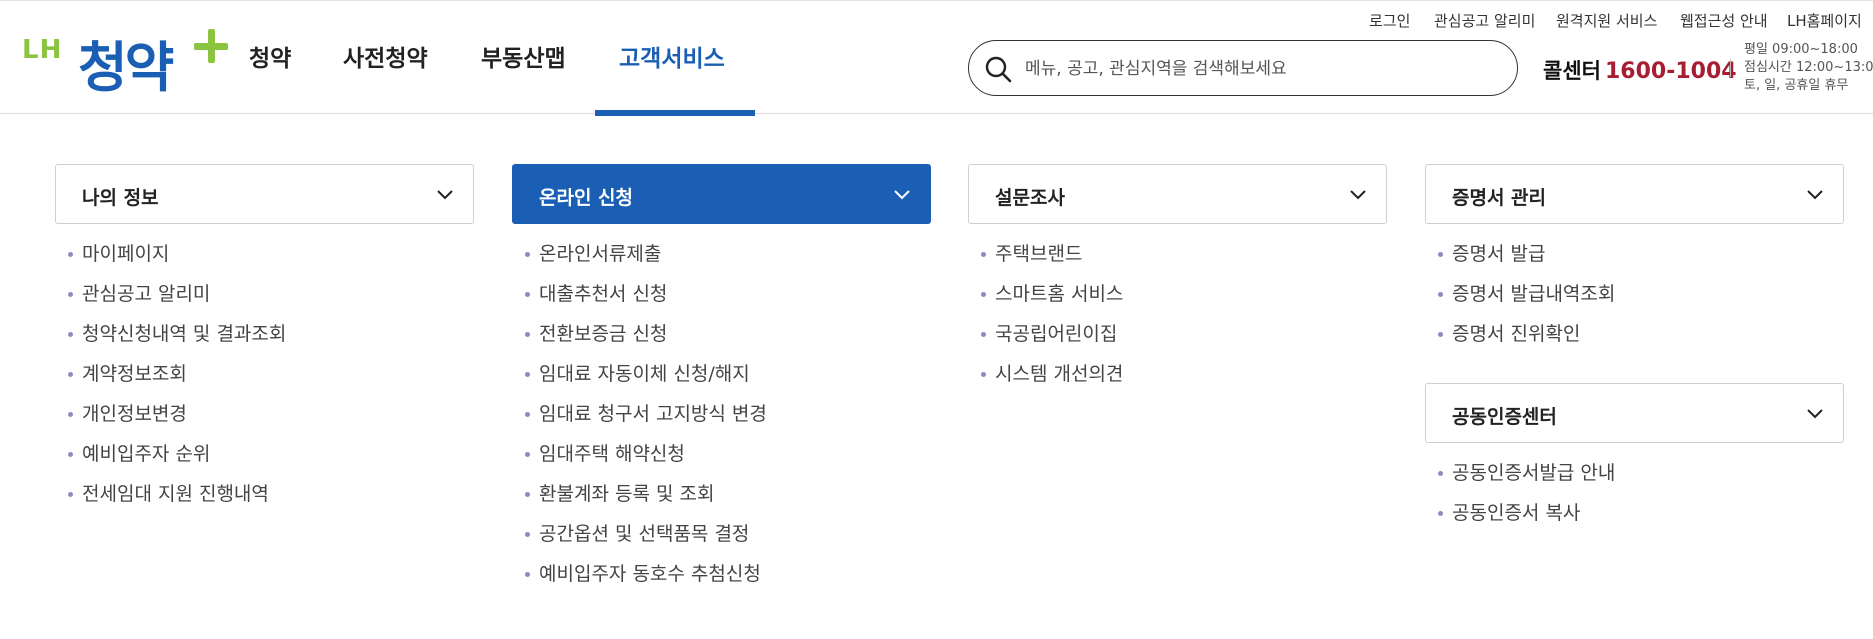 Image resolution: width=1873 pixels, height=639 pixels. What do you see at coordinates (120, 198) in the screenshot?
I see `accordion-title: 나의 정보` at bounding box center [120, 198].